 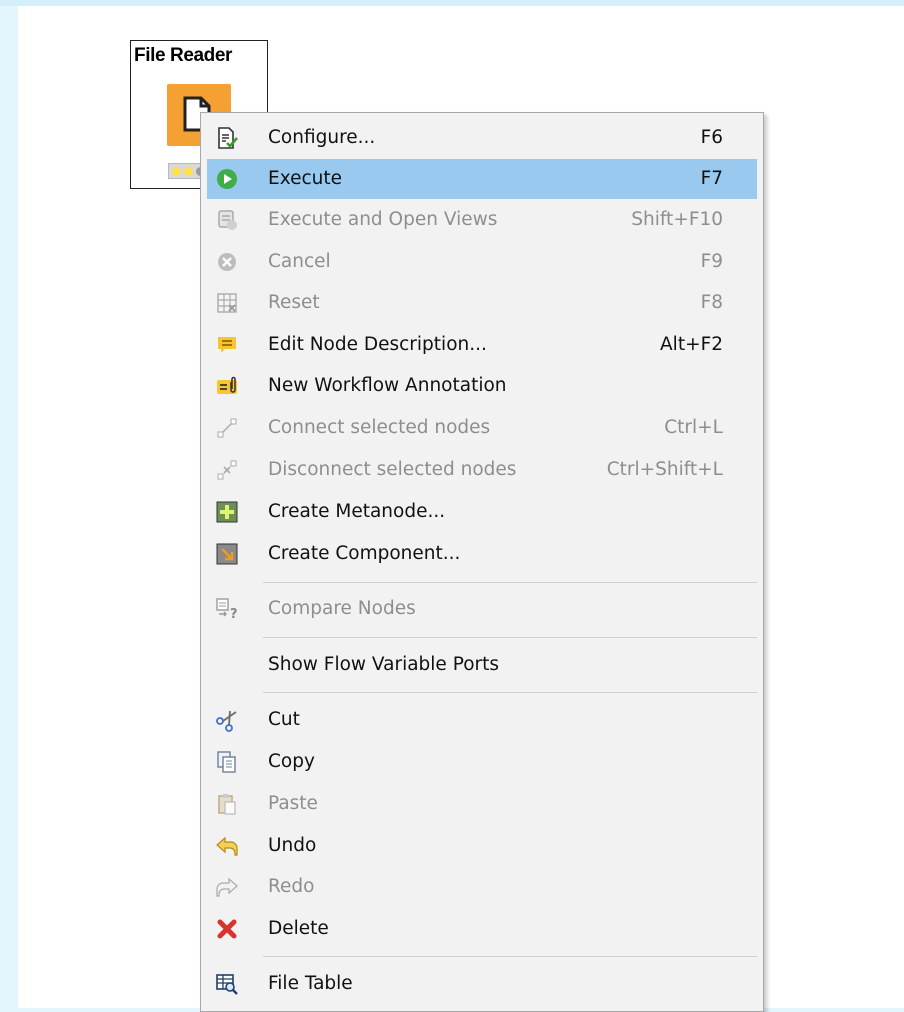 What do you see at coordinates (482, 303) in the screenshot?
I see `menu-item-reset: Reset F8` at bounding box center [482, 303].